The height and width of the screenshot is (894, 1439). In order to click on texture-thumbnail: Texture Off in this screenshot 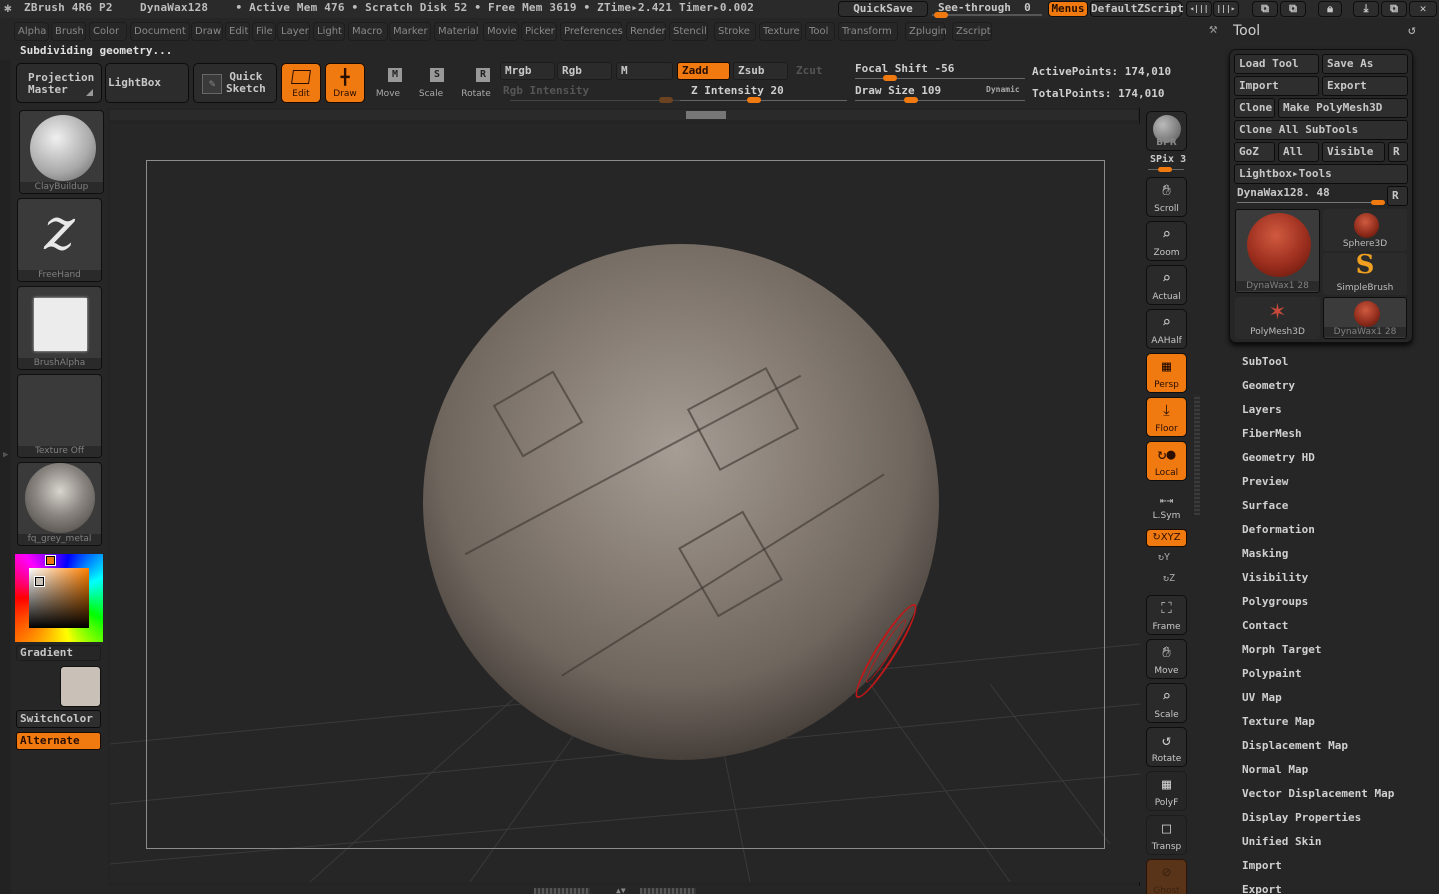, I will do `click(59, 416)`.